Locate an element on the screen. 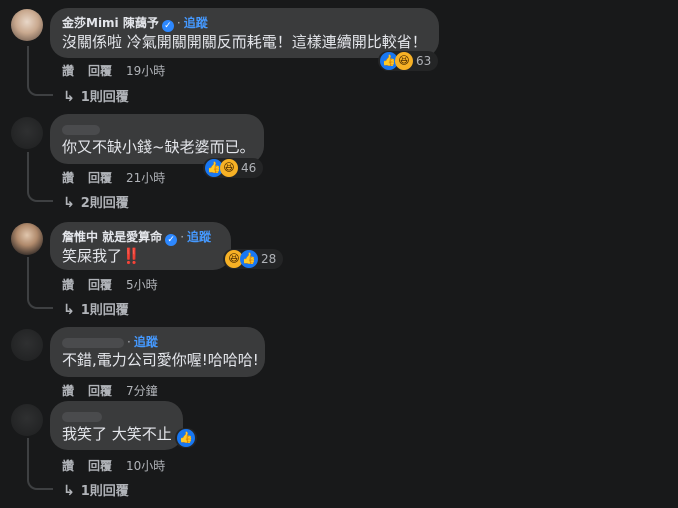  comment-author: 金莎Mimi 陳藹予 is located at coordinates (110, 23).